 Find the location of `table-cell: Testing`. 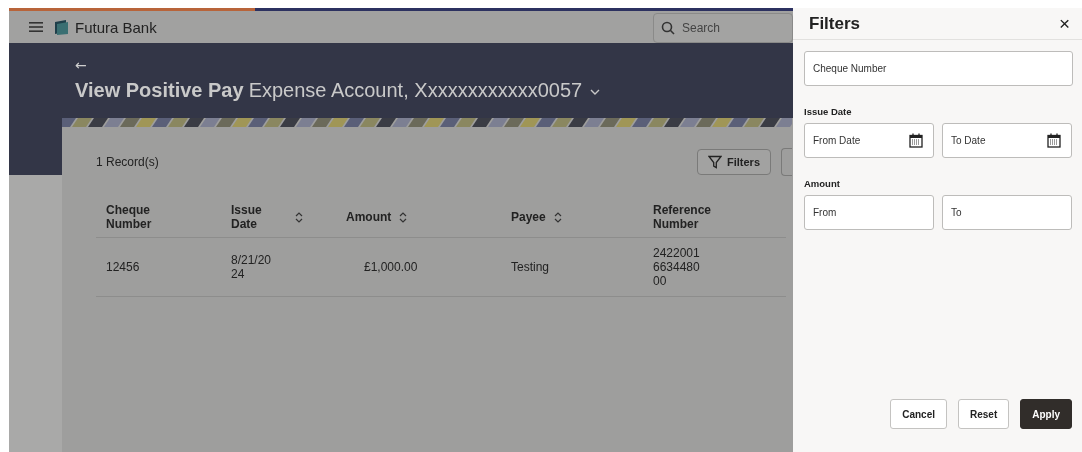

table-cell: Testing is located at coordinates (530, 267).